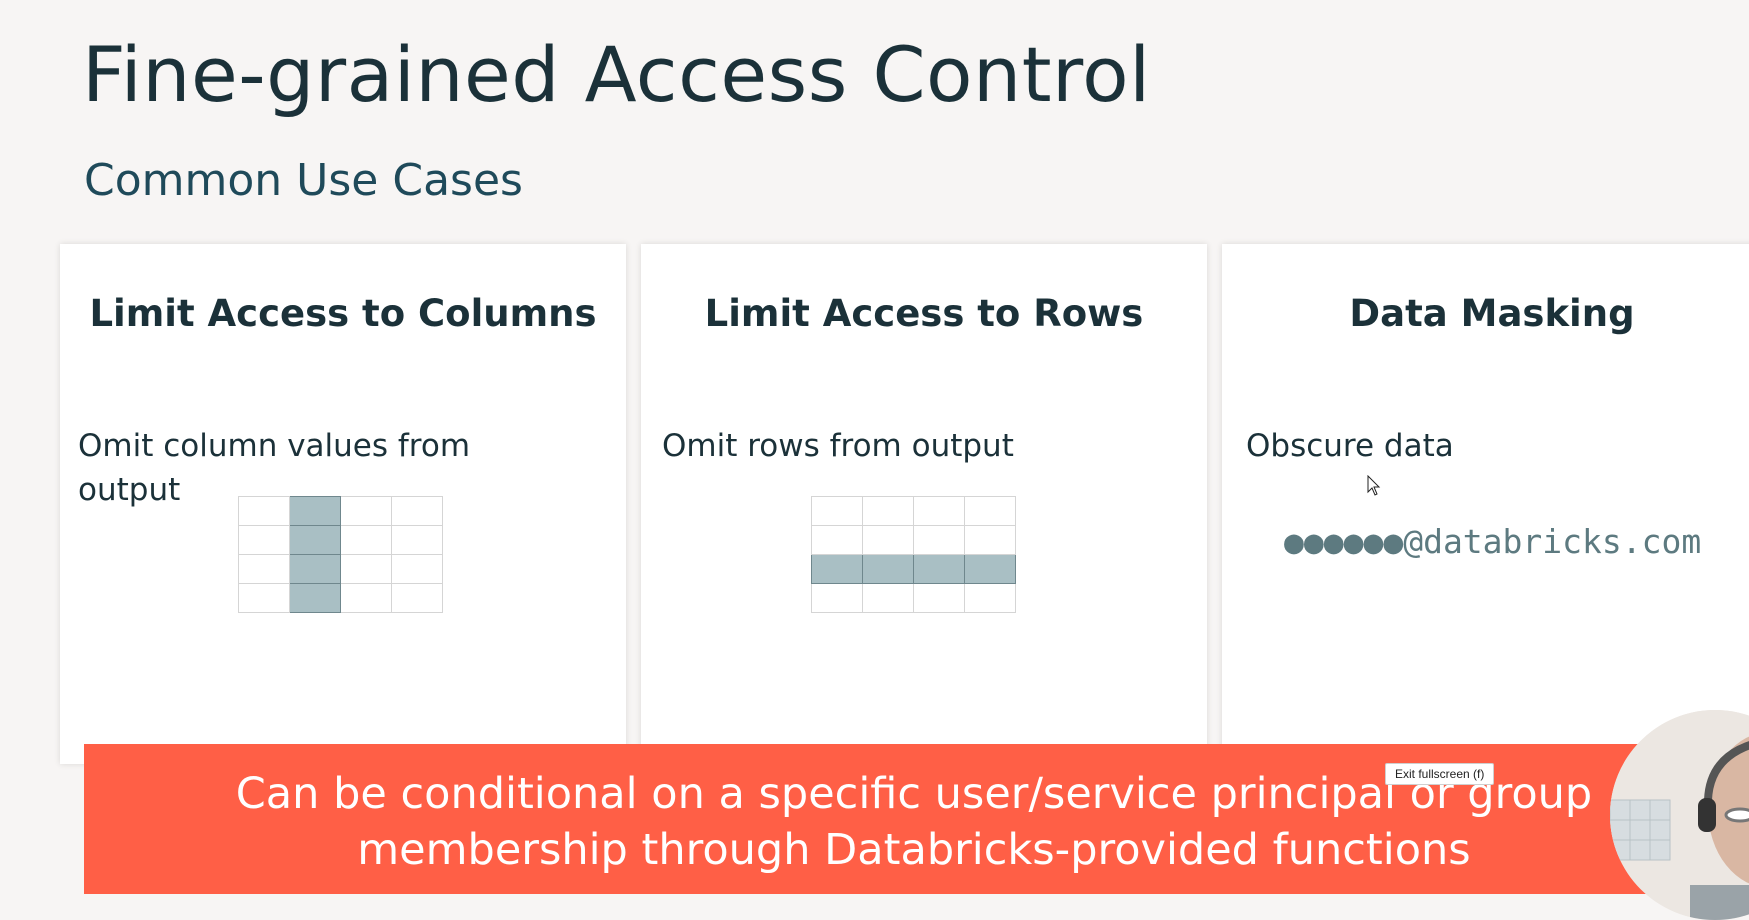  Describe the element at coordinates (1350, 446) in the screenshot. I see `card-description: Obscure data` at that location.